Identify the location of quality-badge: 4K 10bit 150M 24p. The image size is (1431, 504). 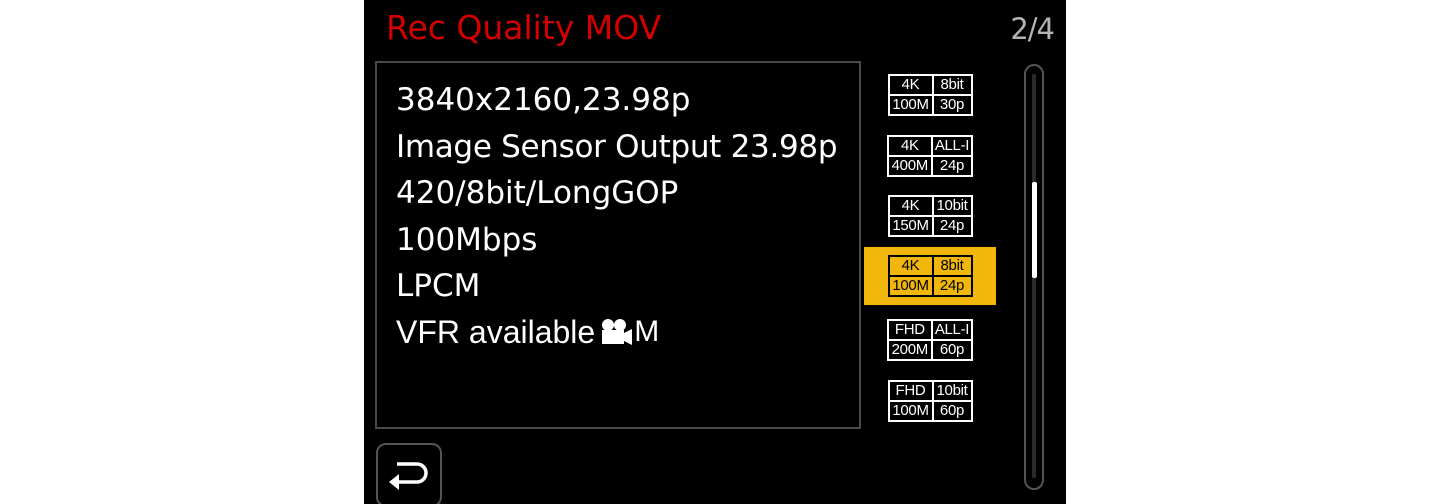
(930, 216).